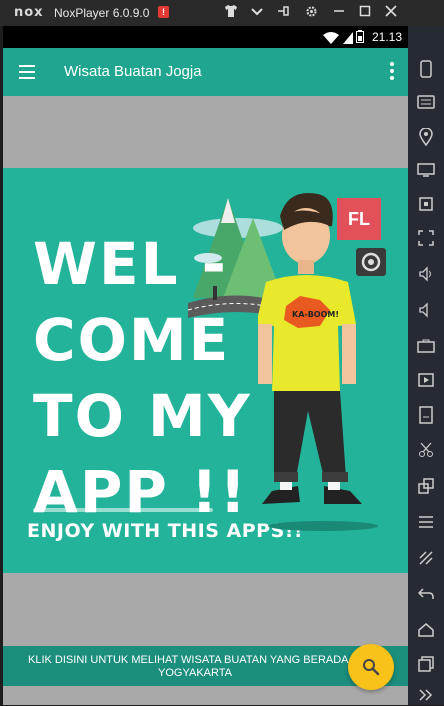  Describe the element at coordinates (426, 632) in the screenshot. I see `home-icon` at that location.